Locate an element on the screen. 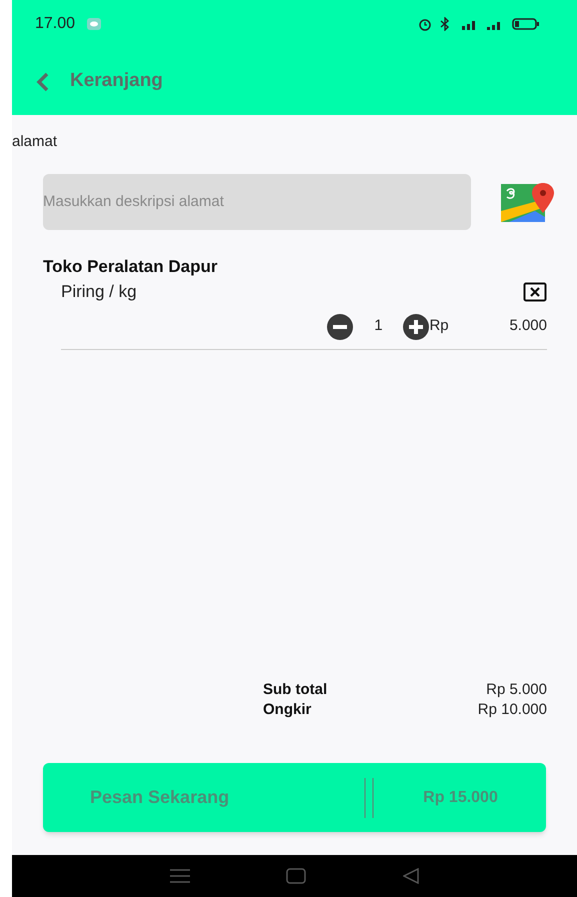  store-name: Toko Peralatan Dapur is located at coordinates (130, 267).